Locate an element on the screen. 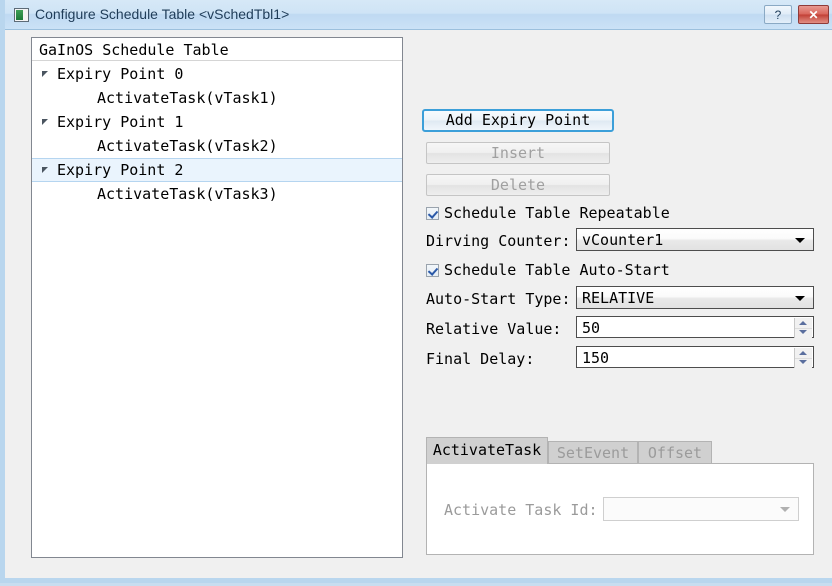 The height and width of the screenshot is (586, 832). tree-item-label: Expiry Point 0 is located at coordinates (120, 74).